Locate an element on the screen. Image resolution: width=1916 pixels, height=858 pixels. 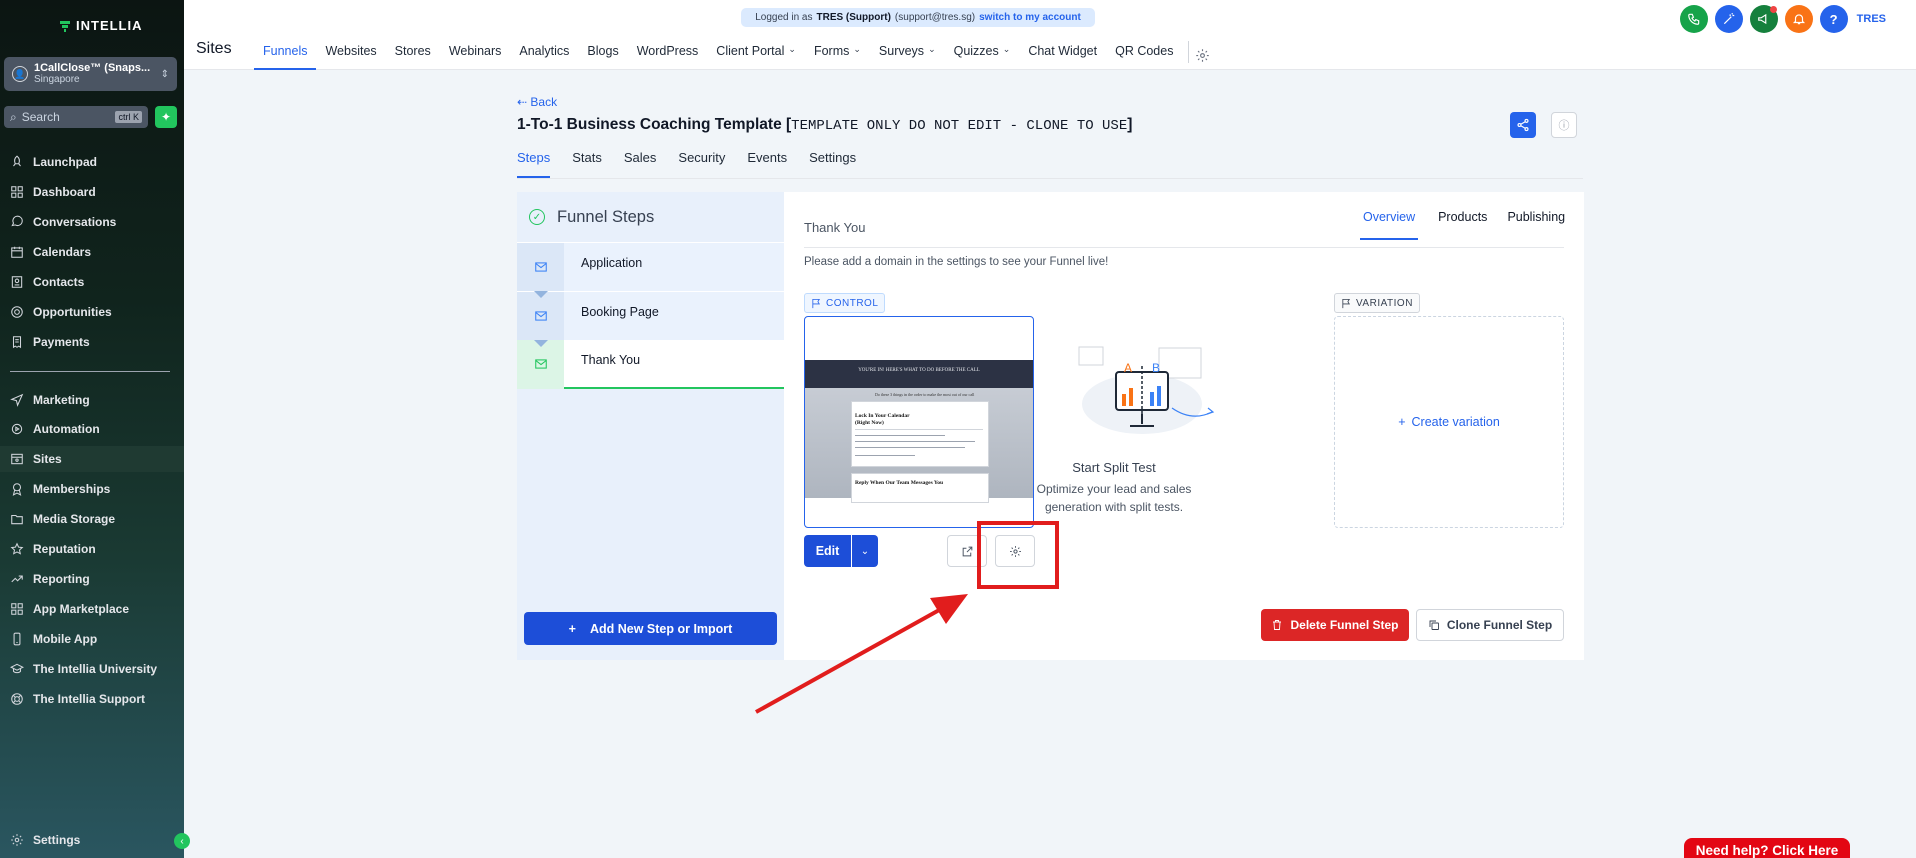
sidebar-item-marketing: Marketing is located at coordinates (95, 400).